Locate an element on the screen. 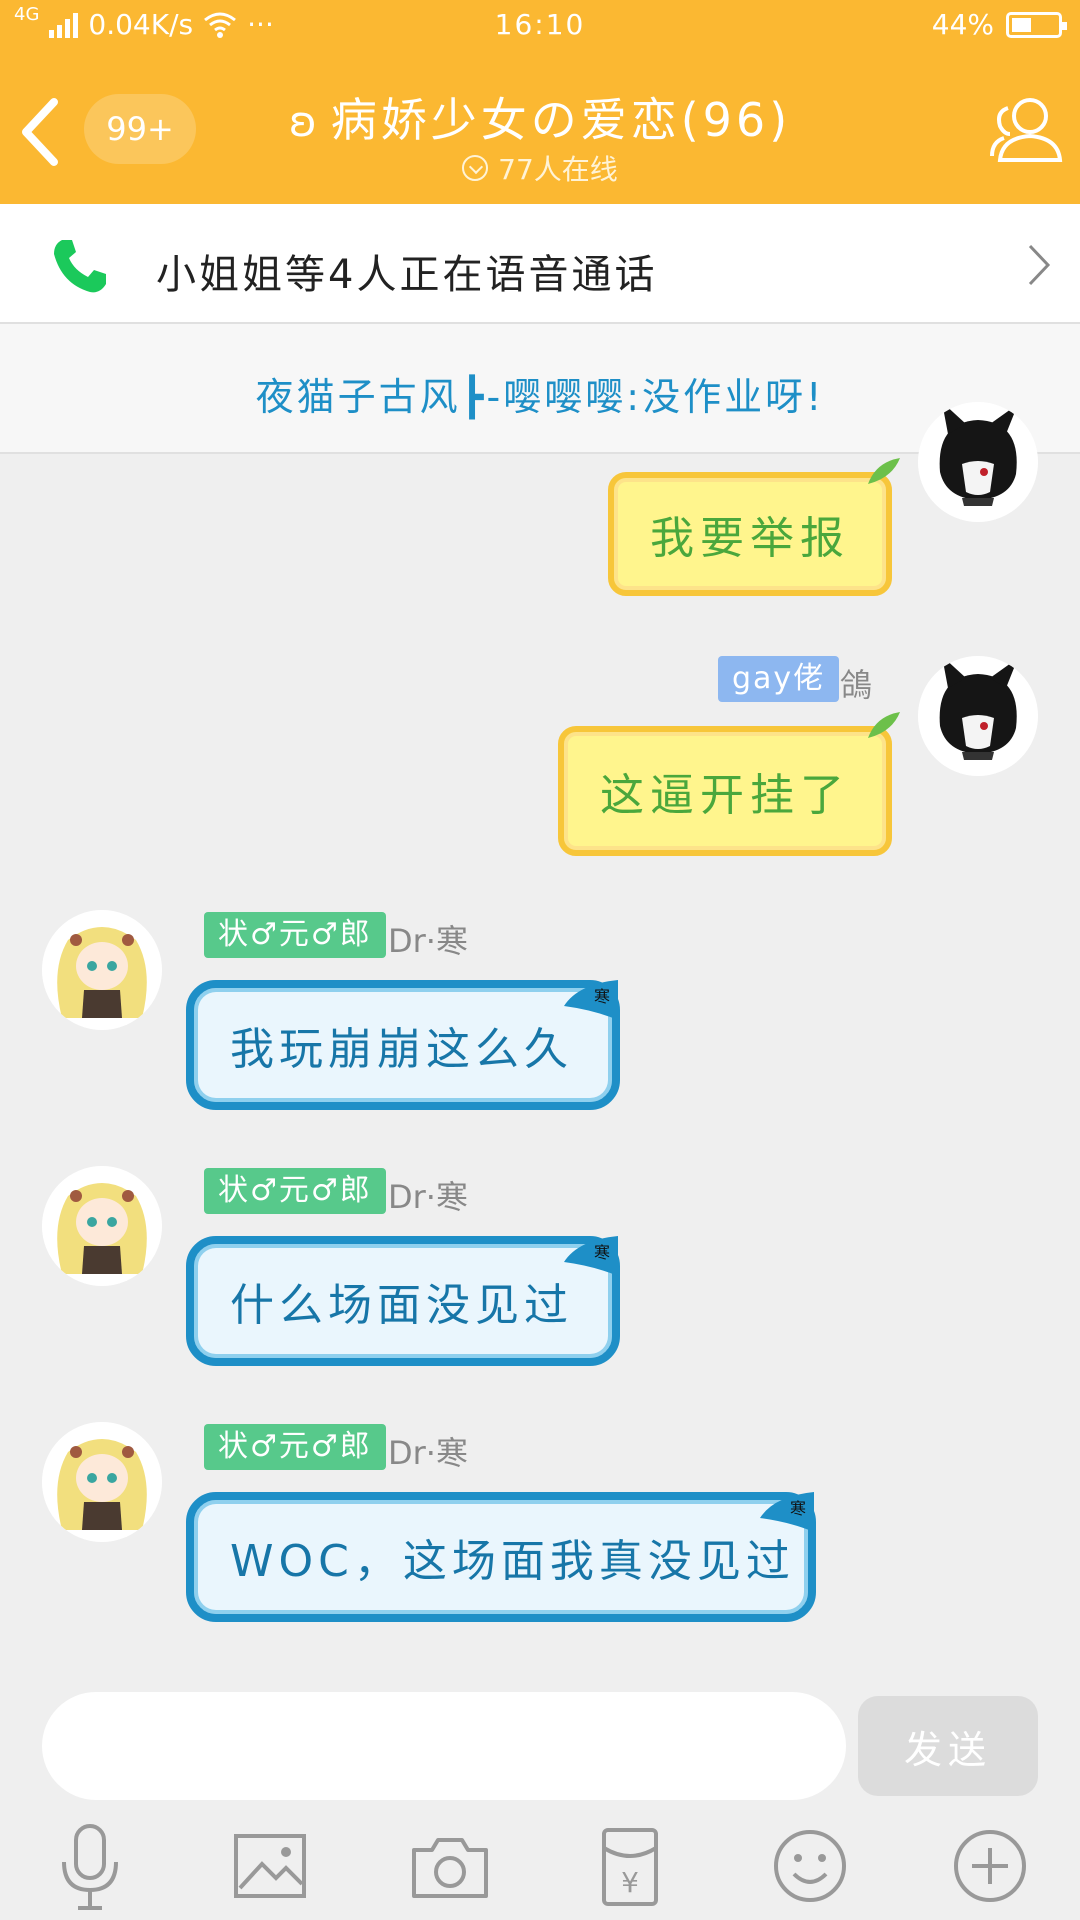 The height and width of the screenshot is (1920, 1080). message-input is located at coordinates (444, 1746).